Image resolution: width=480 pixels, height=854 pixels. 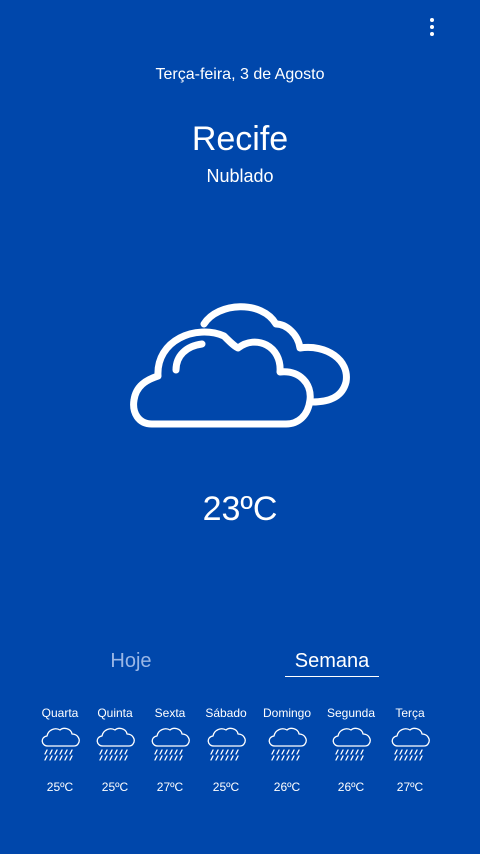 I want to click on city-name: Recife, so click(x=240, y=139).